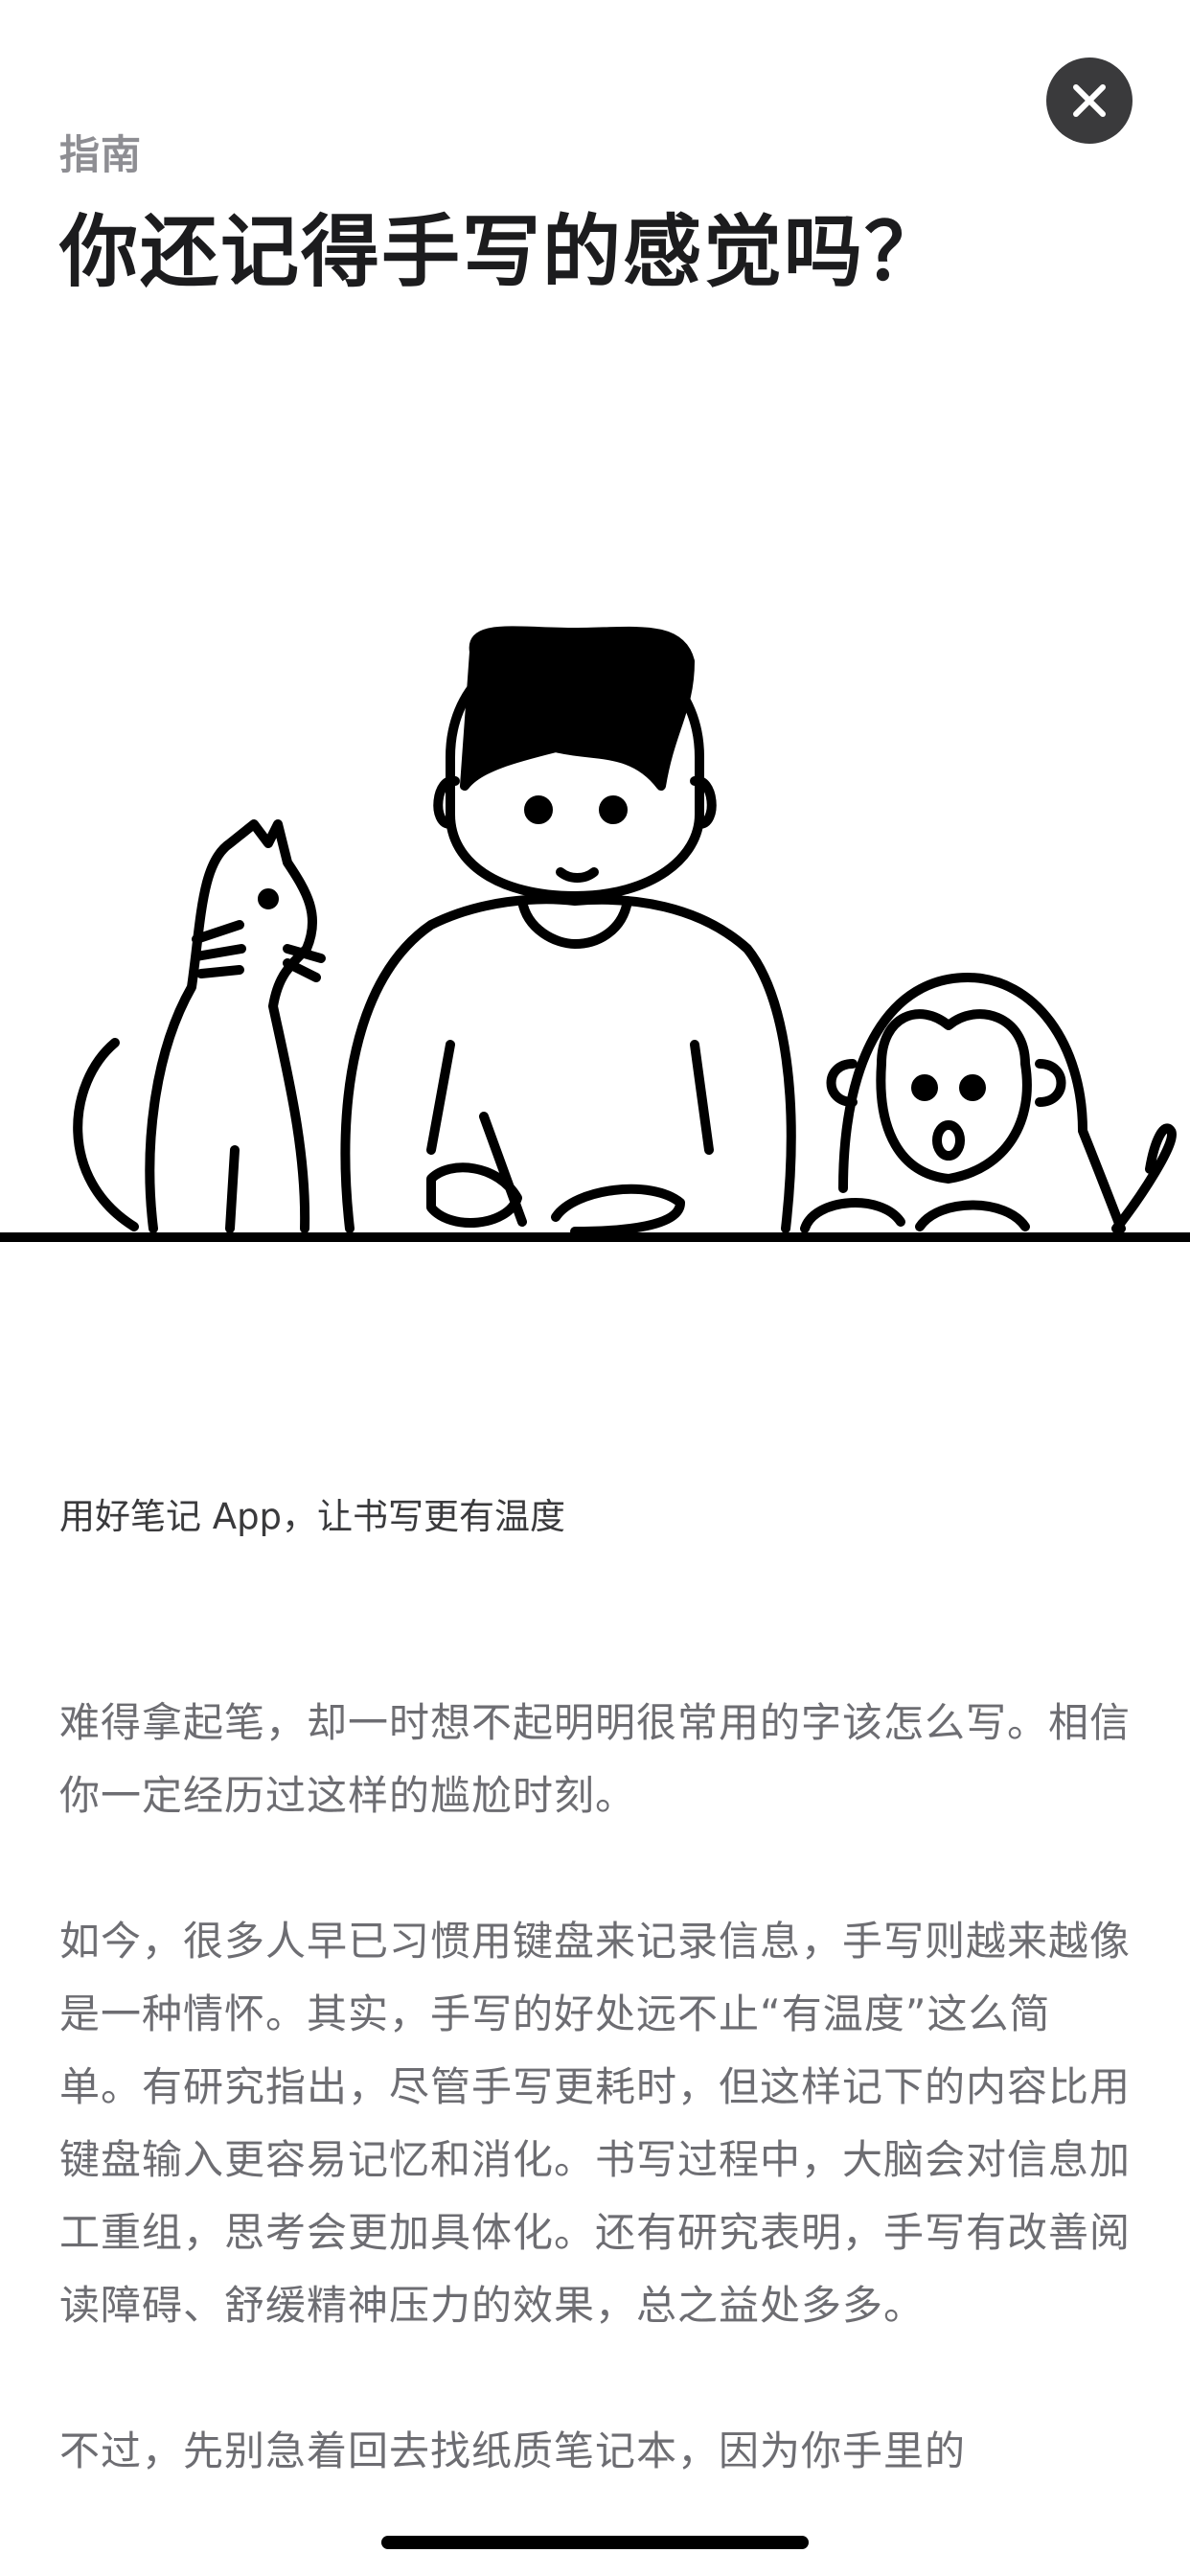 The height and width of the screenshot is (2576, 1190). Describe the element at coordinates (199, 1026) in the screenshot. I see `cat-illustration` at that location.